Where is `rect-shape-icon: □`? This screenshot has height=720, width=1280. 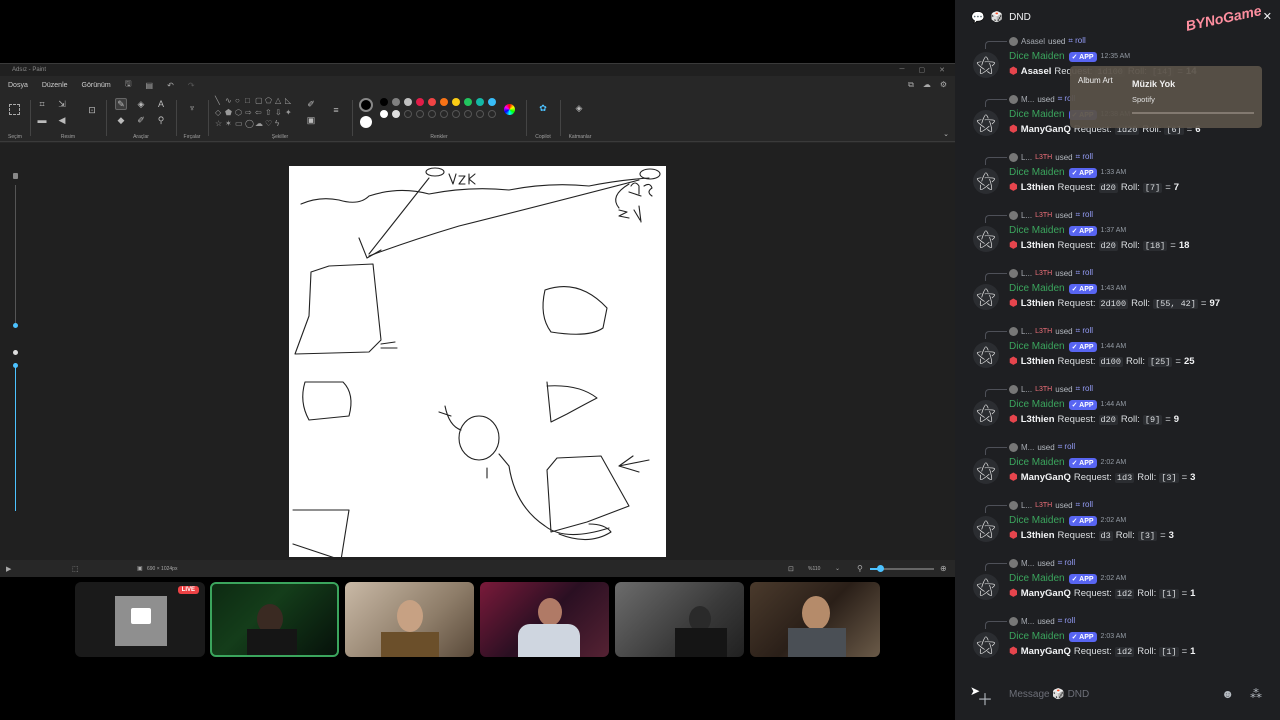
rect-shape-icon: □ is located at coordinates (249, 101).